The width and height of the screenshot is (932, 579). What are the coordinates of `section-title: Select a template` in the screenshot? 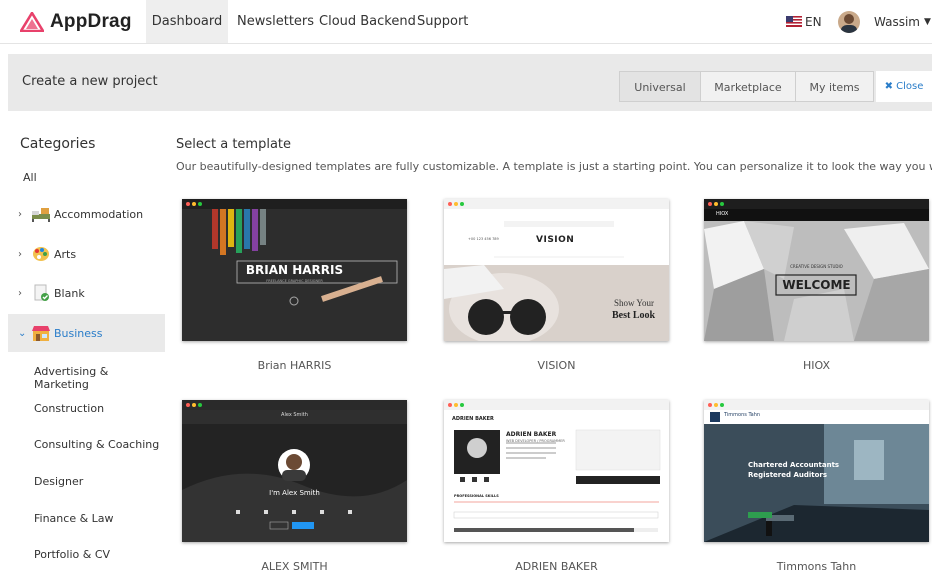 It's located at (234, 144).